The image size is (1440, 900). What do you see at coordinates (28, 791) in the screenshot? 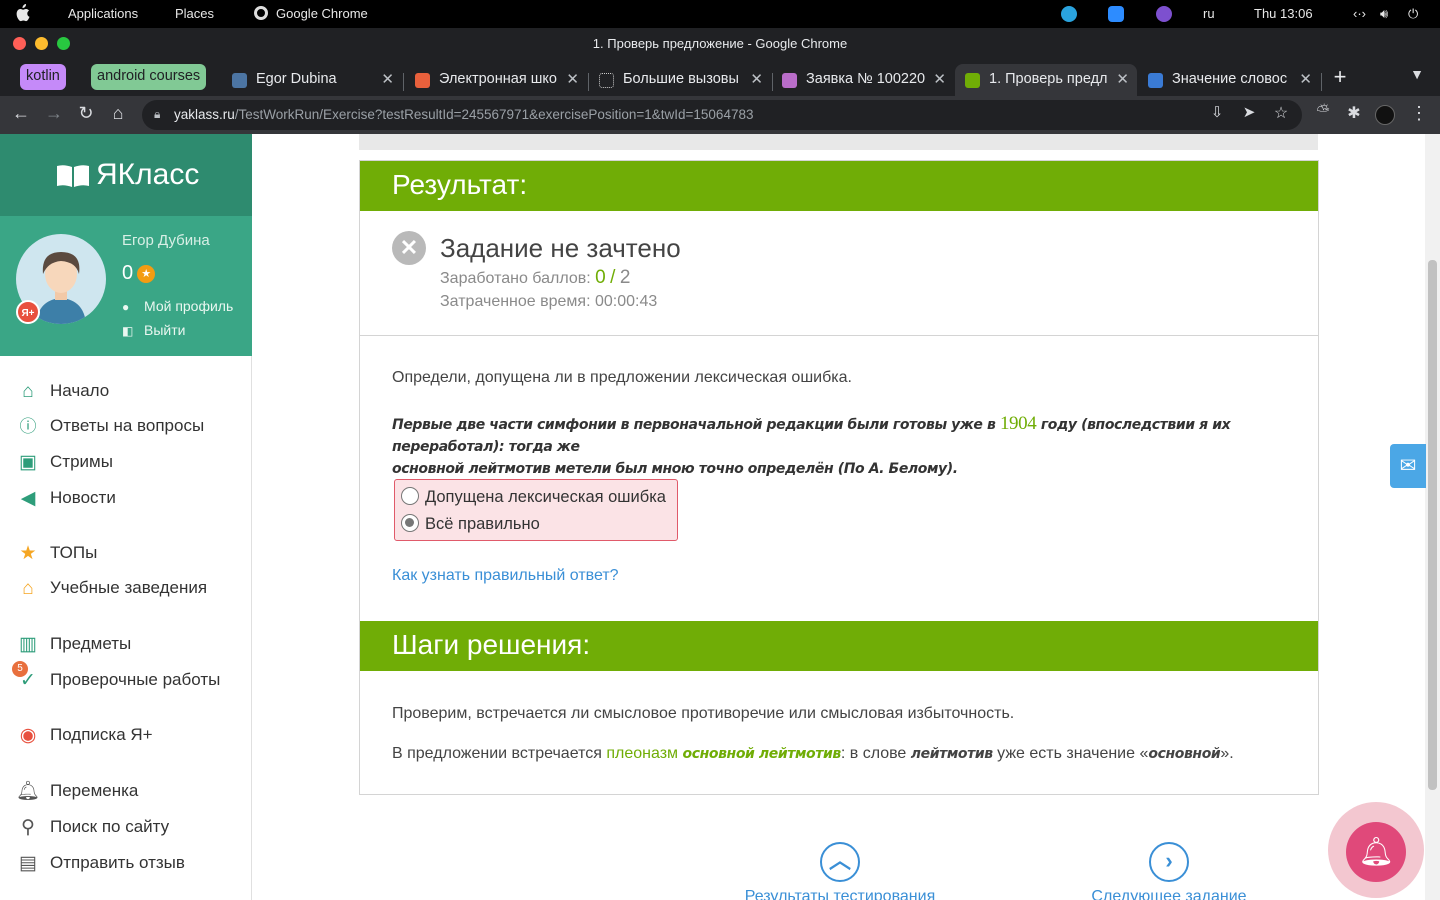
I see `bell-icon: 🔔︎` at bounding box center [28, 791].